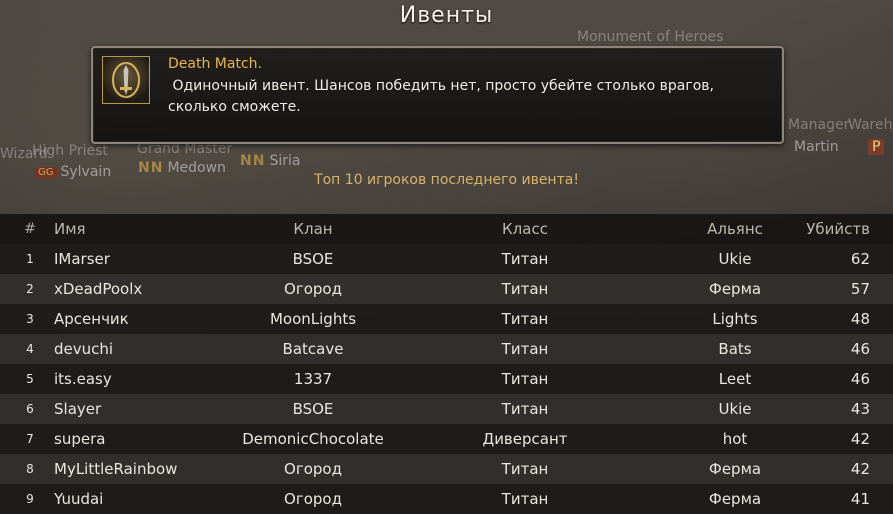  What do you see at coordinates (735, 379) in the screenshot?
I see `row-alliance: Leet` at bounding box center [735, 379].